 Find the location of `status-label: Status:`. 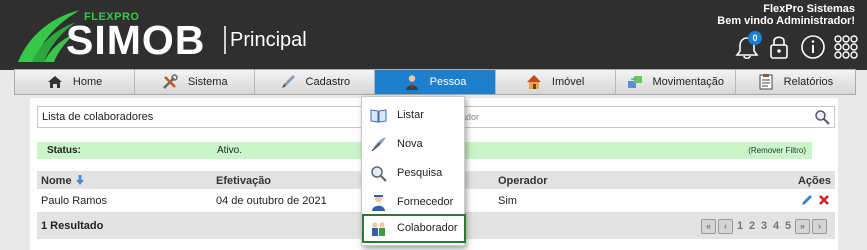

status-label: Status: is located at coordinates (64, 150).